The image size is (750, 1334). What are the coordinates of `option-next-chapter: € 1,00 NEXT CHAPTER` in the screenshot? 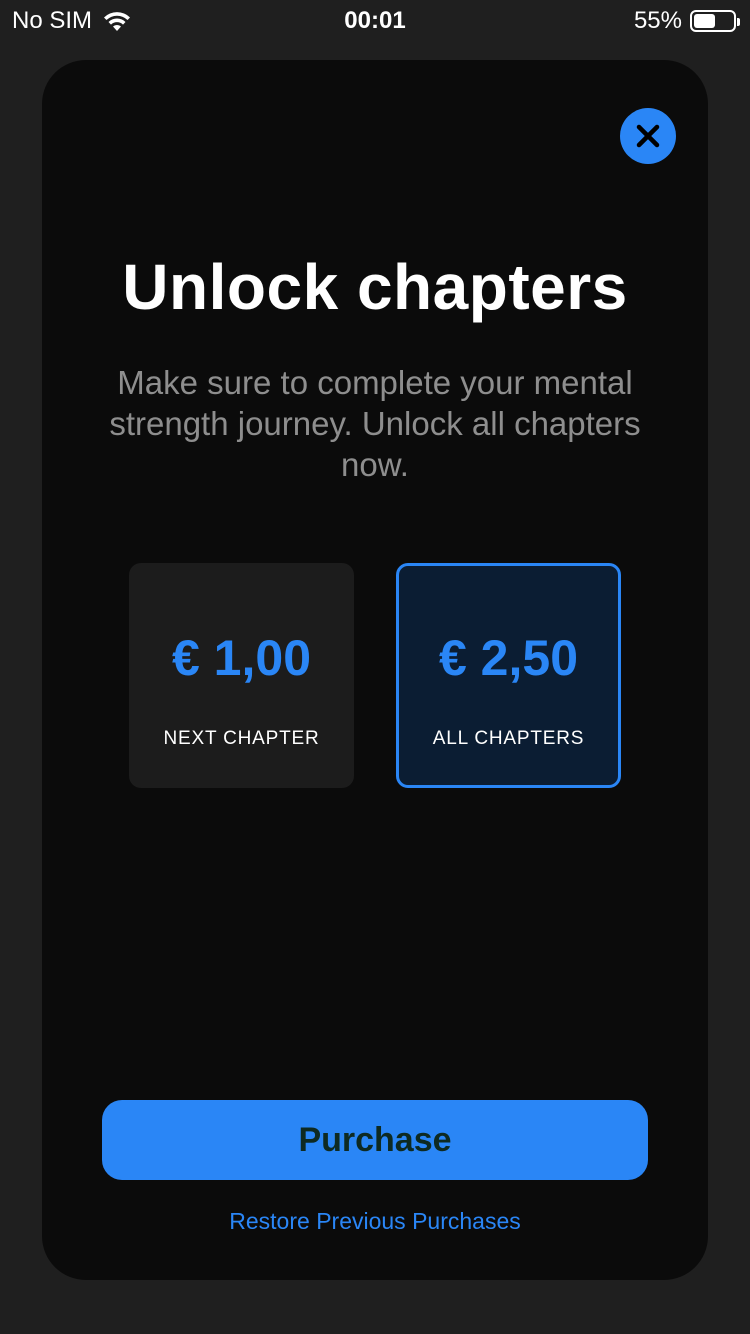 It's located at (241, 675).